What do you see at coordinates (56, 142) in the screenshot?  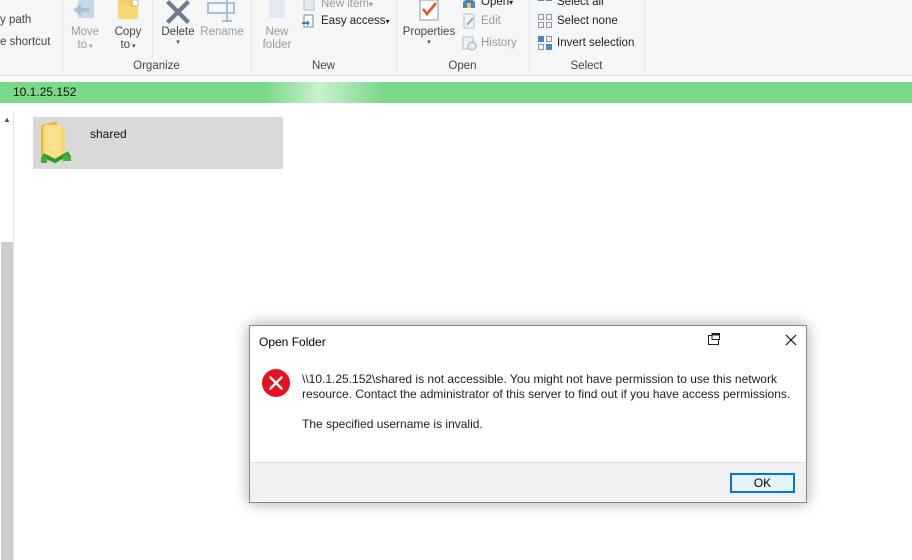 I see `network-folder-icon` at bounding box center [56, 142].